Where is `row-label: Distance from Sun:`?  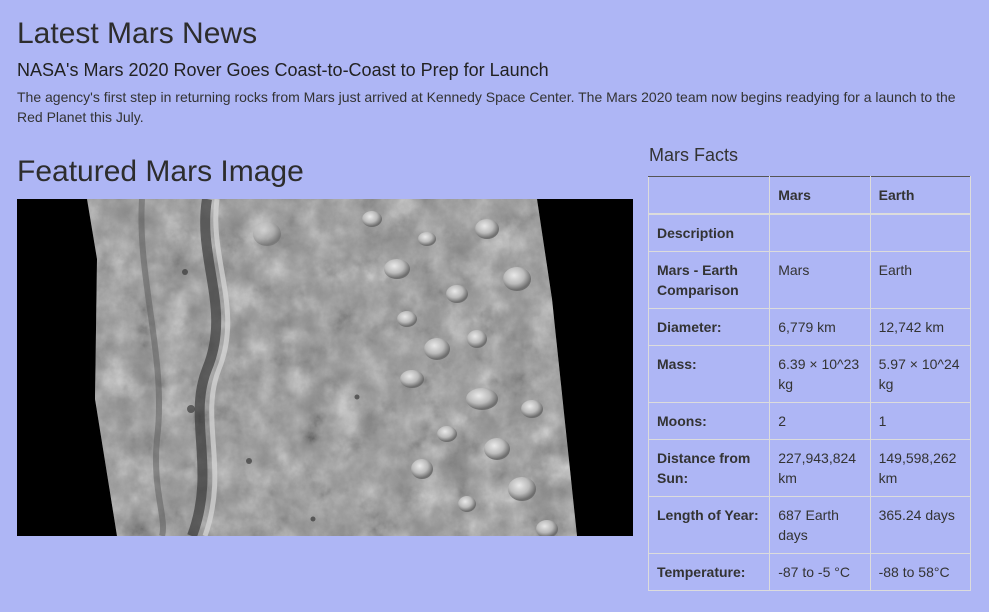
row-label: Distance from Sun: is located at coordinates (709, 468).